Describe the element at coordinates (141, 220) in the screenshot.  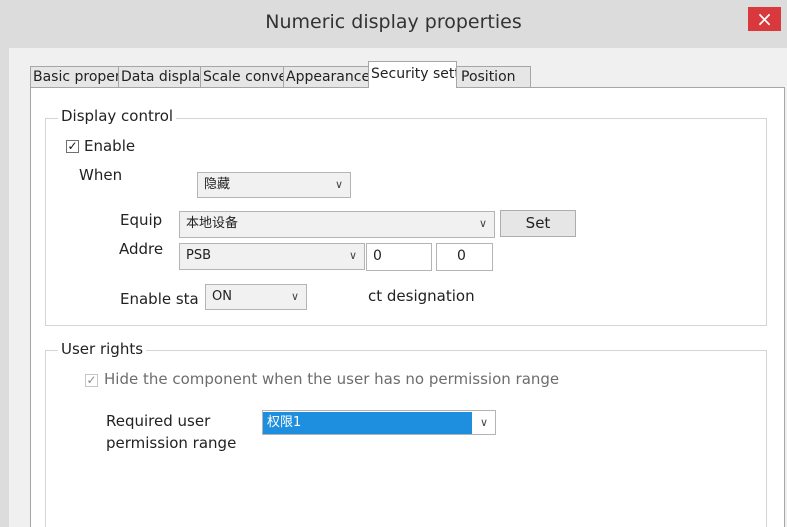
I see `equip-label: Equip` at that location.